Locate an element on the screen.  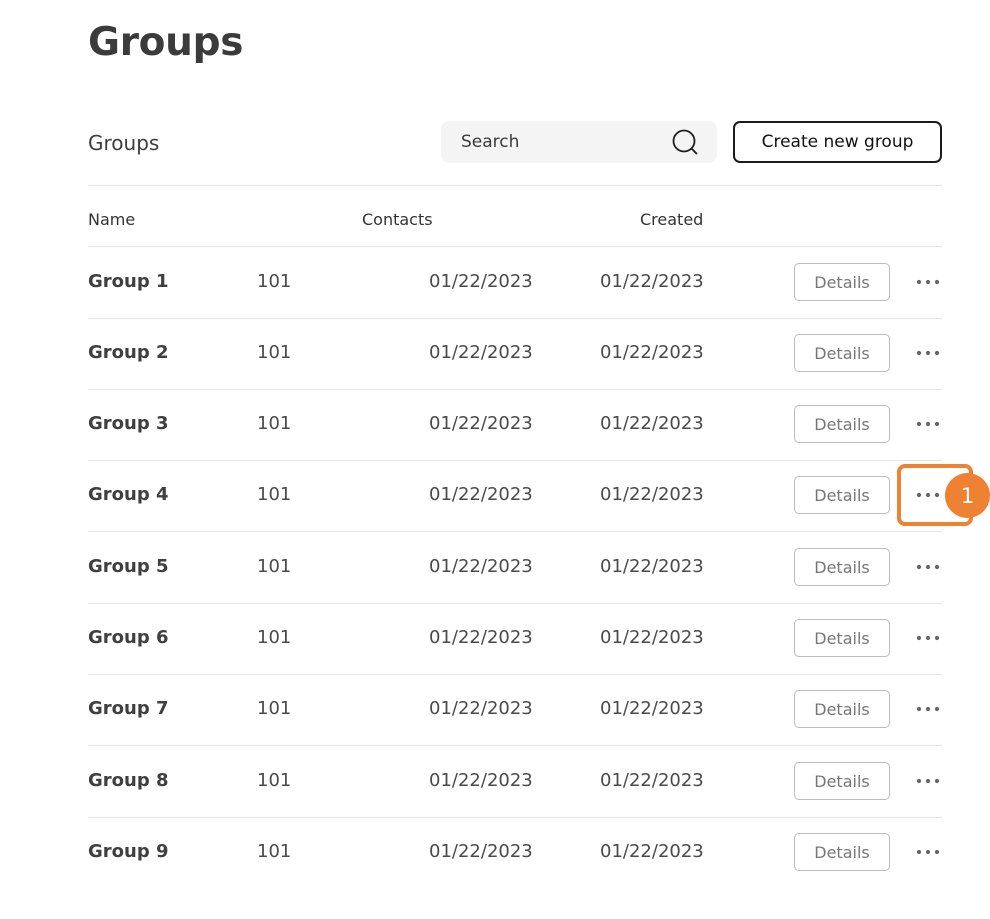
group-name: Group 5 is located at coordinates (128, 566).